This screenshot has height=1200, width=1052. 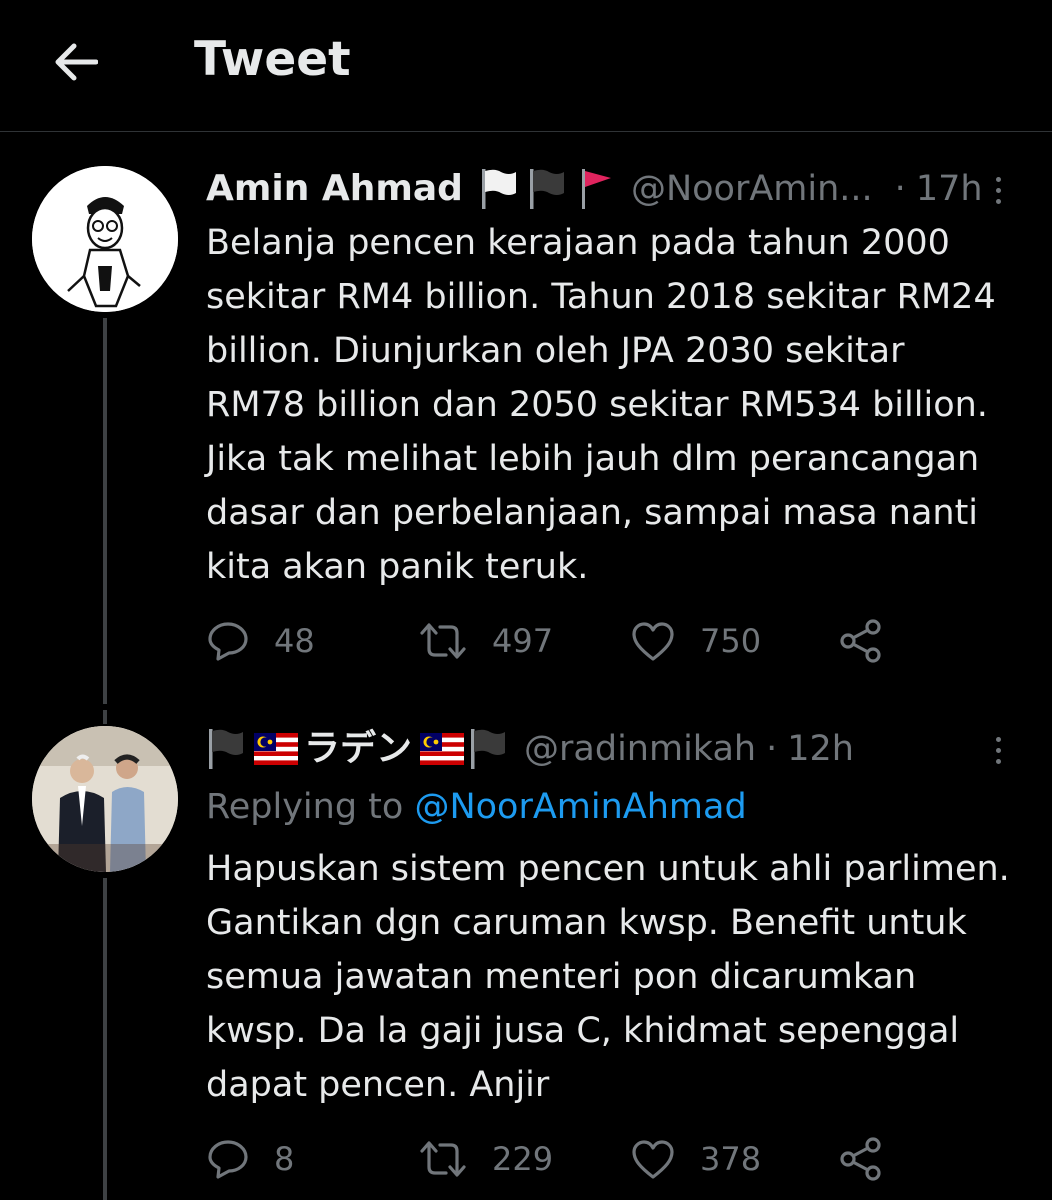 What do you see at coordinates (250, 1159) in the screenshot?
I see `reply-button: 8` at bounding box center [250, 1159].